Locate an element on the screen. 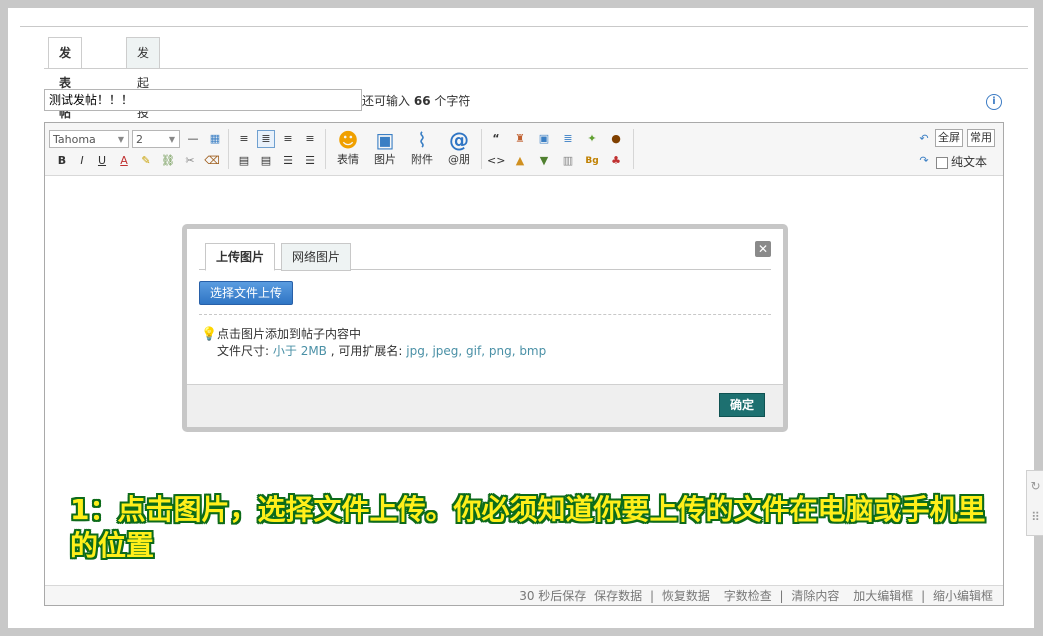 Image resolution: width=1043 pixels, height=636 pixels. dialog-tabs: 上传图片 网络图片 is located at coordinates (485, 256).